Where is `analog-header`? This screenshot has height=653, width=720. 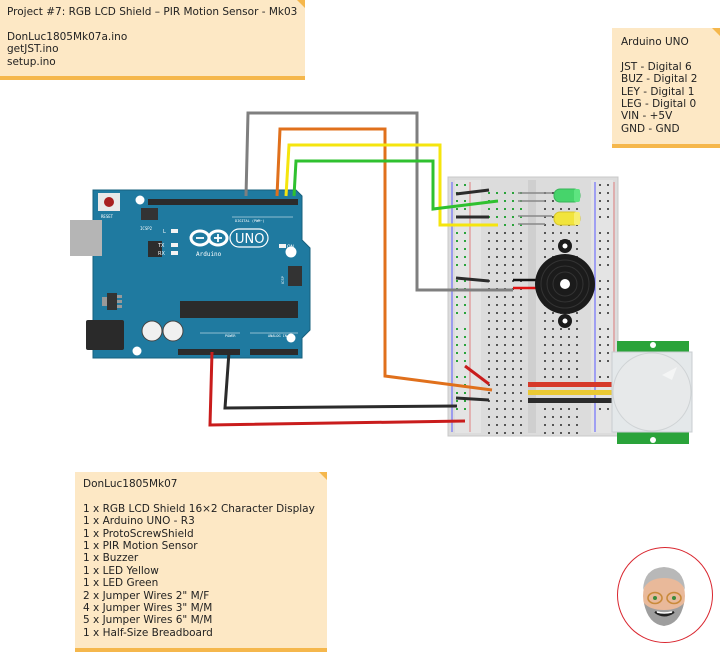 analog-header is located at coordinates (274, 352).